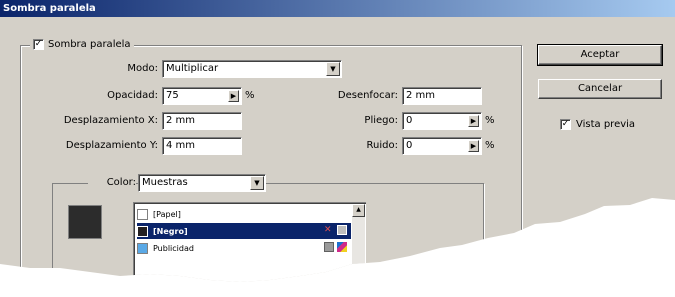  Describe the element at coordinates (202, 183) in the screenshot. I see `color-dropdown: Muestras ▼` at that location.